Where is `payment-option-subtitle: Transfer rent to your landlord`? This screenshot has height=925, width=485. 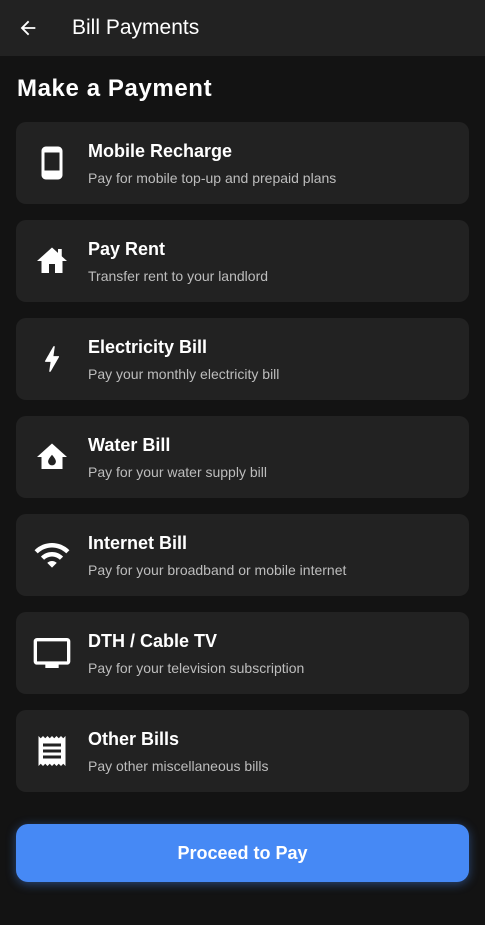
payment-option-subtitle: Transfer rent to your landlord is located at coordinates (178, 276).